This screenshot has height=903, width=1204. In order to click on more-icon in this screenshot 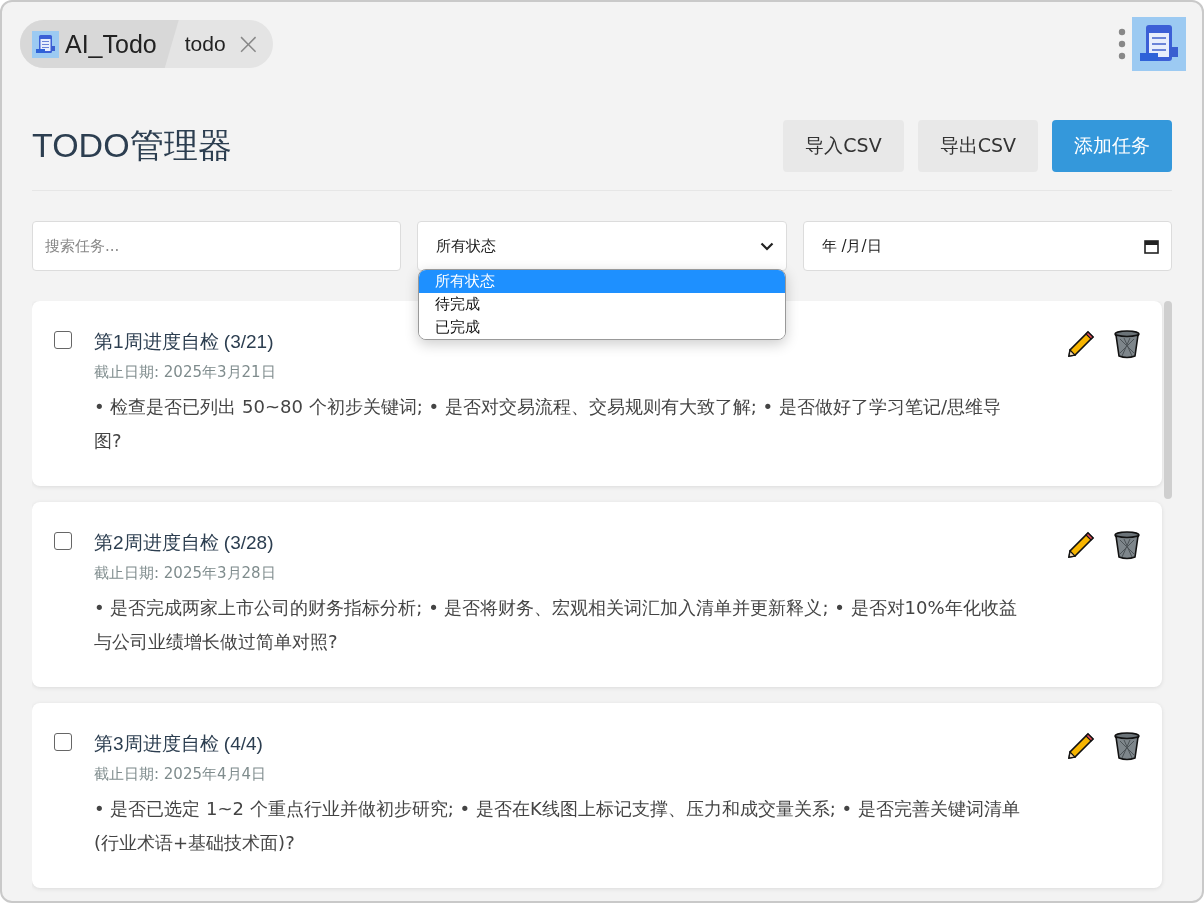, I will do `click(1122, 44)`.